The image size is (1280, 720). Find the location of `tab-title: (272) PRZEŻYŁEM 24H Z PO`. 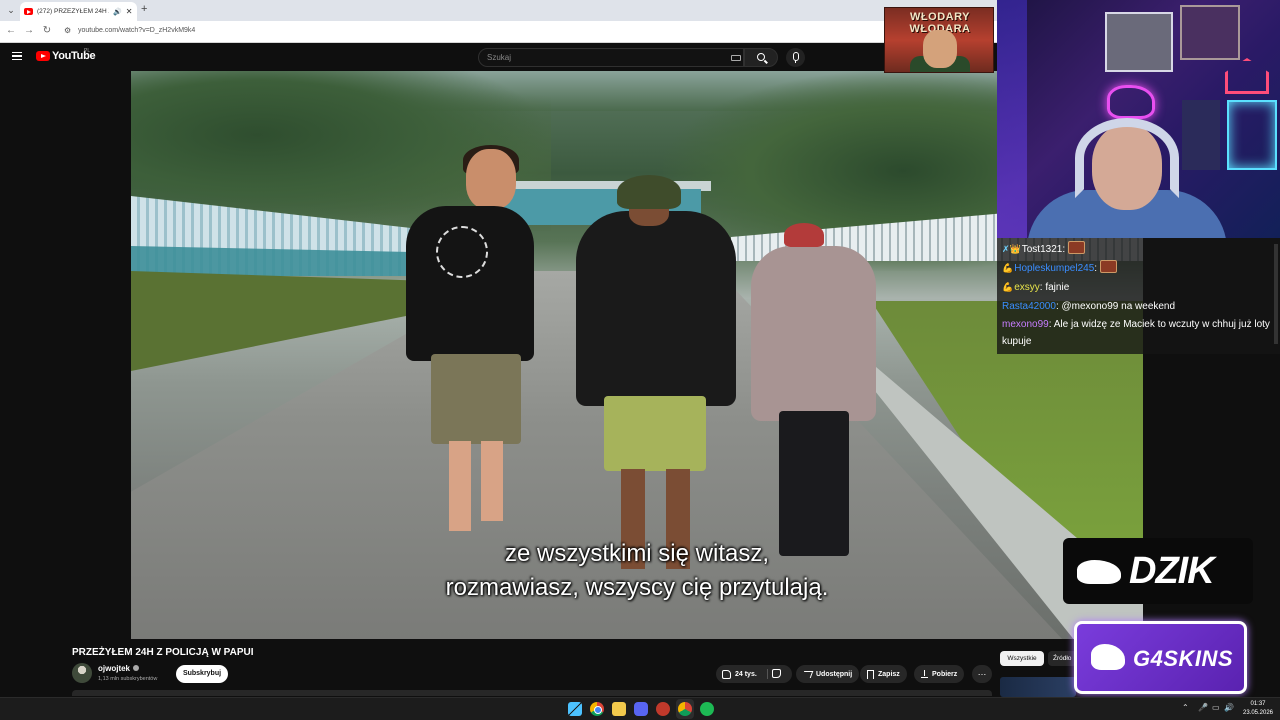

tab-title: (272) PRZEŻYŁEM 24H Z PO is located at coordinates (73, 11).